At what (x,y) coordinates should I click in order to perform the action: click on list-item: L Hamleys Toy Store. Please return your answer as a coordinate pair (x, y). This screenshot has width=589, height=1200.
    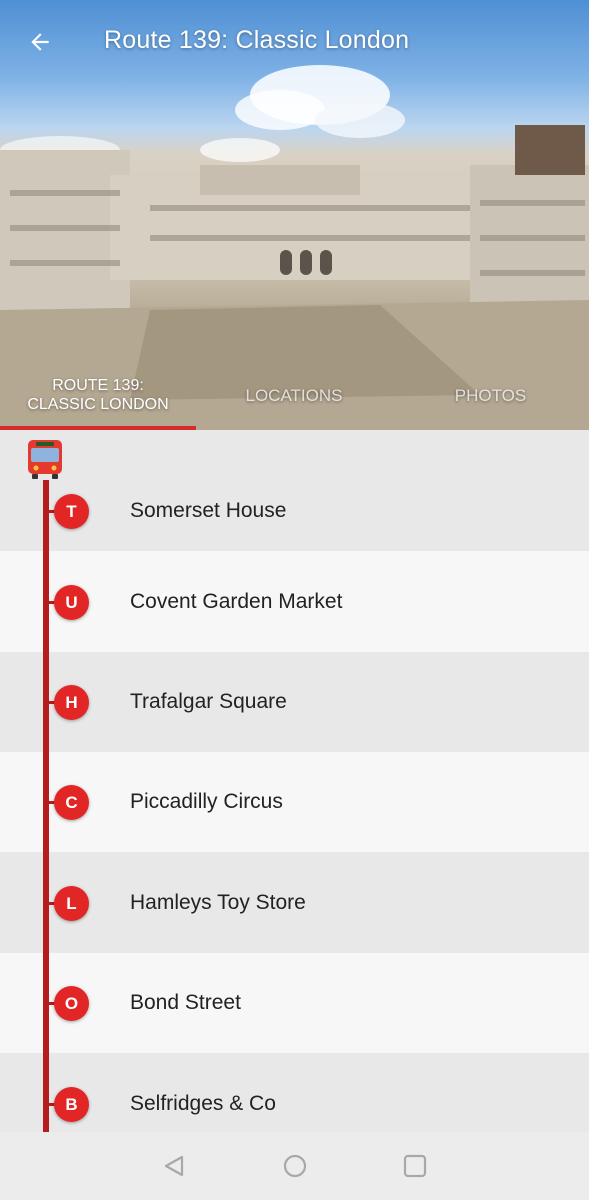
    Looking at the image, I should click on (294, 902).